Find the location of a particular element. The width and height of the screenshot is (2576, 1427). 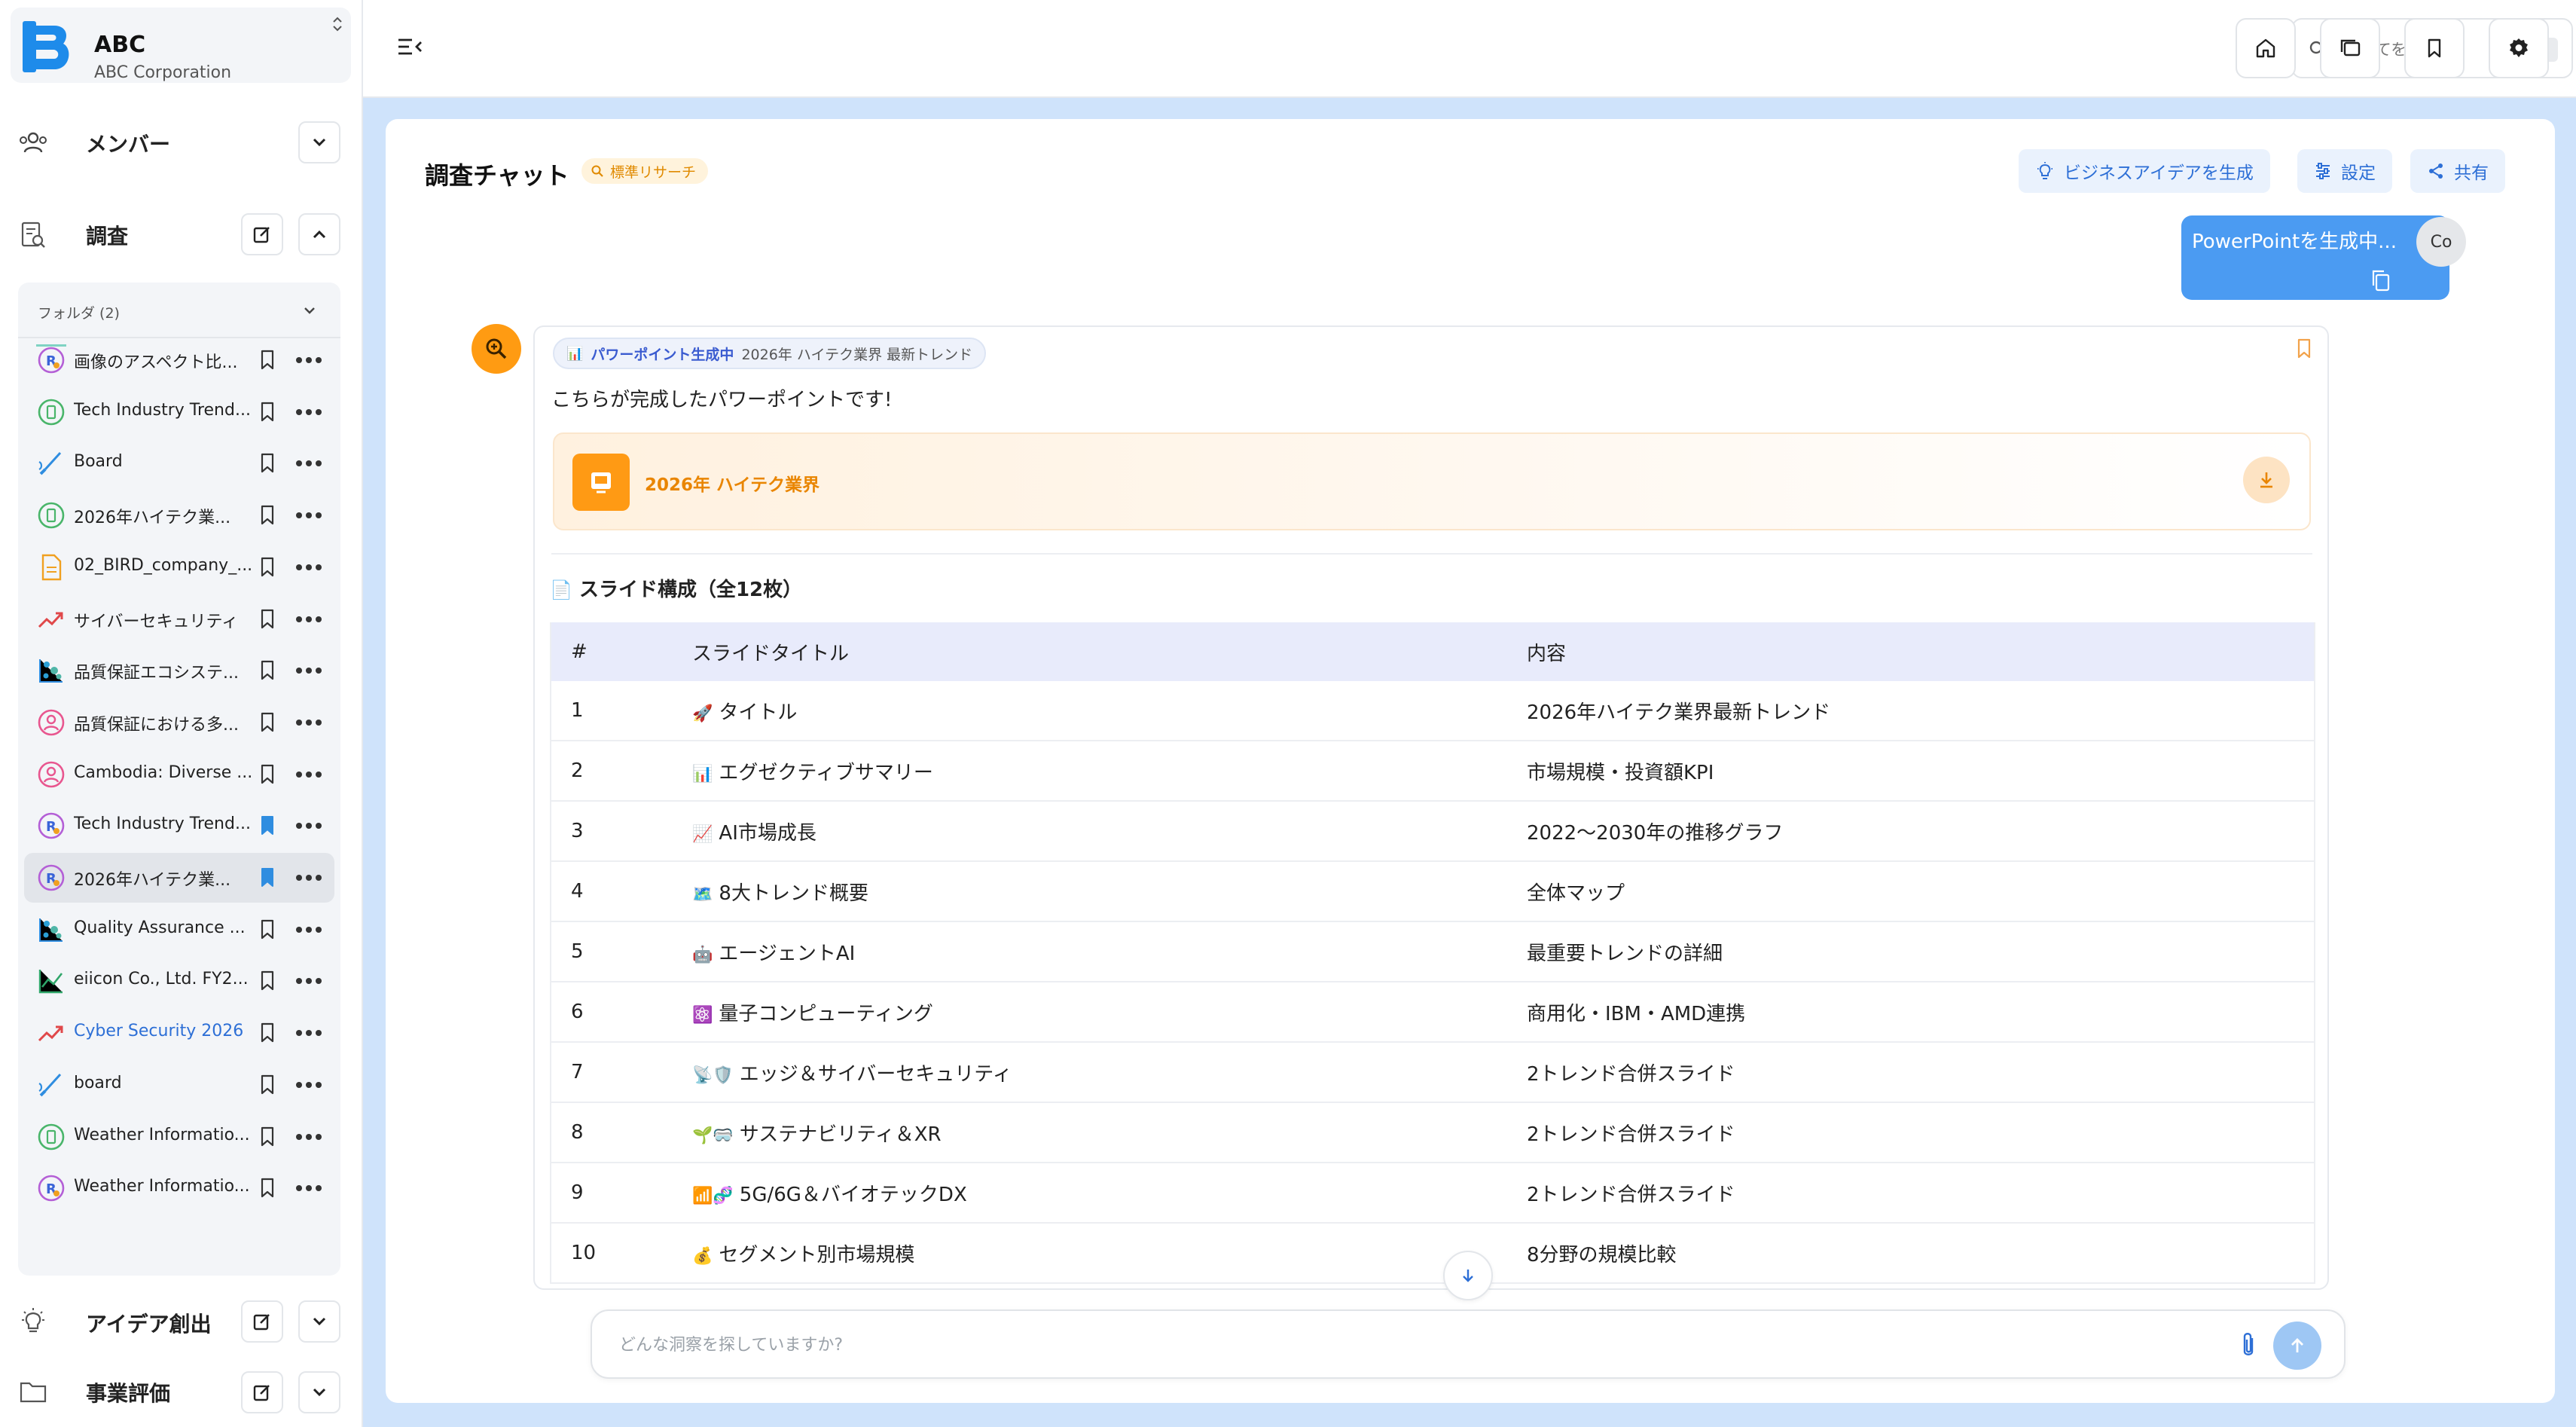

slide-emoji-icon: 📊 is located at coordinates (702, 774).